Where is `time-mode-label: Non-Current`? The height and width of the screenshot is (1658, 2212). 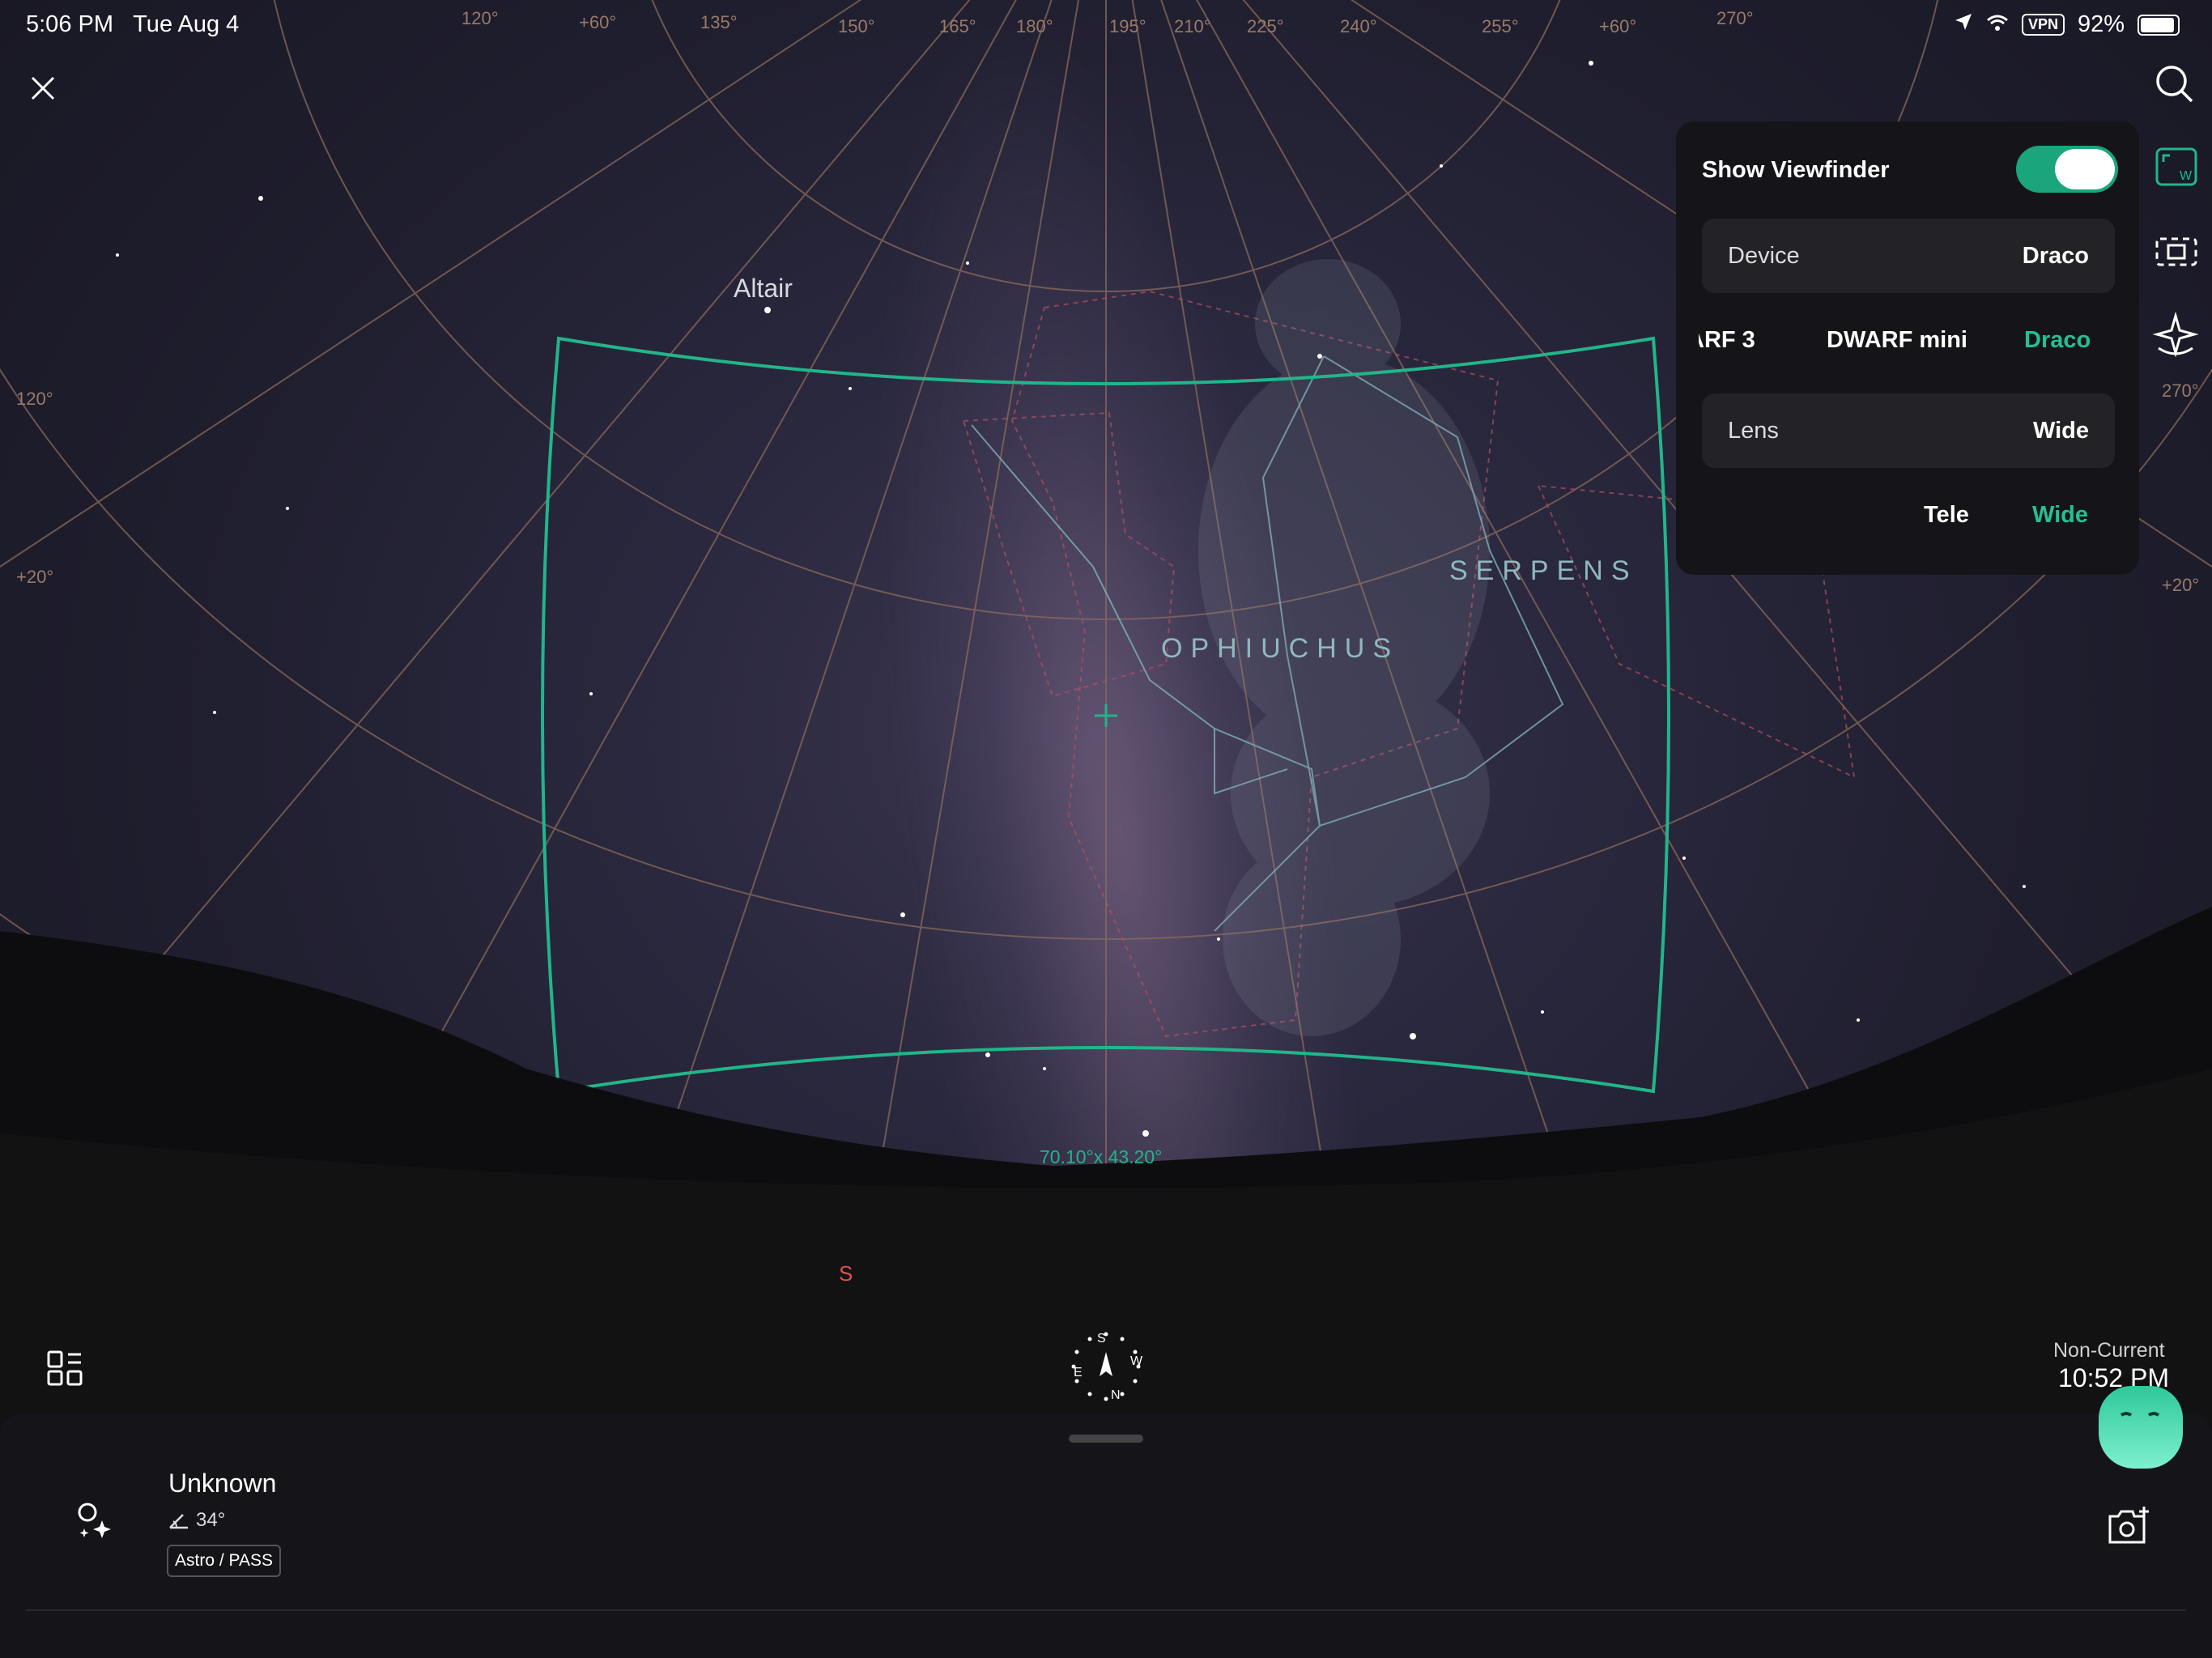
time-mode-label: Non-Current is located at coordinates (2109, 1351).